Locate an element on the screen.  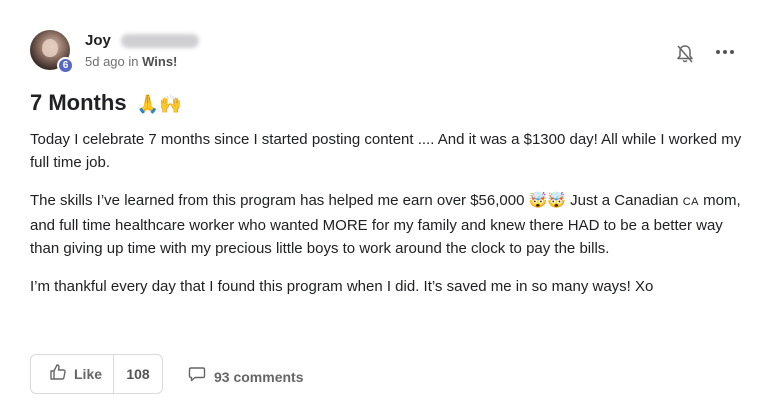
author-avatar: 6 is located at coordinates (52, 52).